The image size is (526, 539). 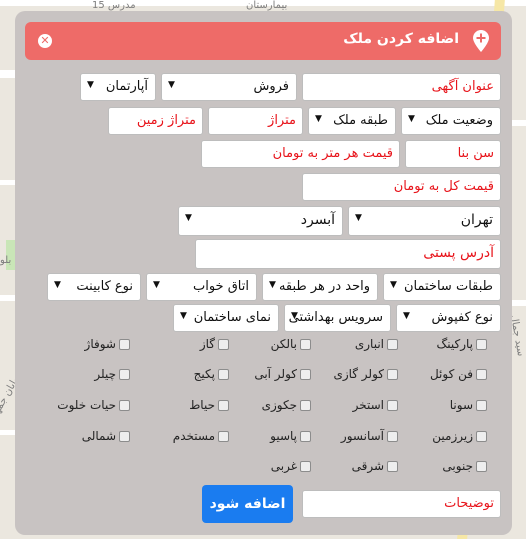 What do you see at coordinates (424, 221) in the screenshot?
I see `city-select: تهران ▼` at bounding box center [424, 221].